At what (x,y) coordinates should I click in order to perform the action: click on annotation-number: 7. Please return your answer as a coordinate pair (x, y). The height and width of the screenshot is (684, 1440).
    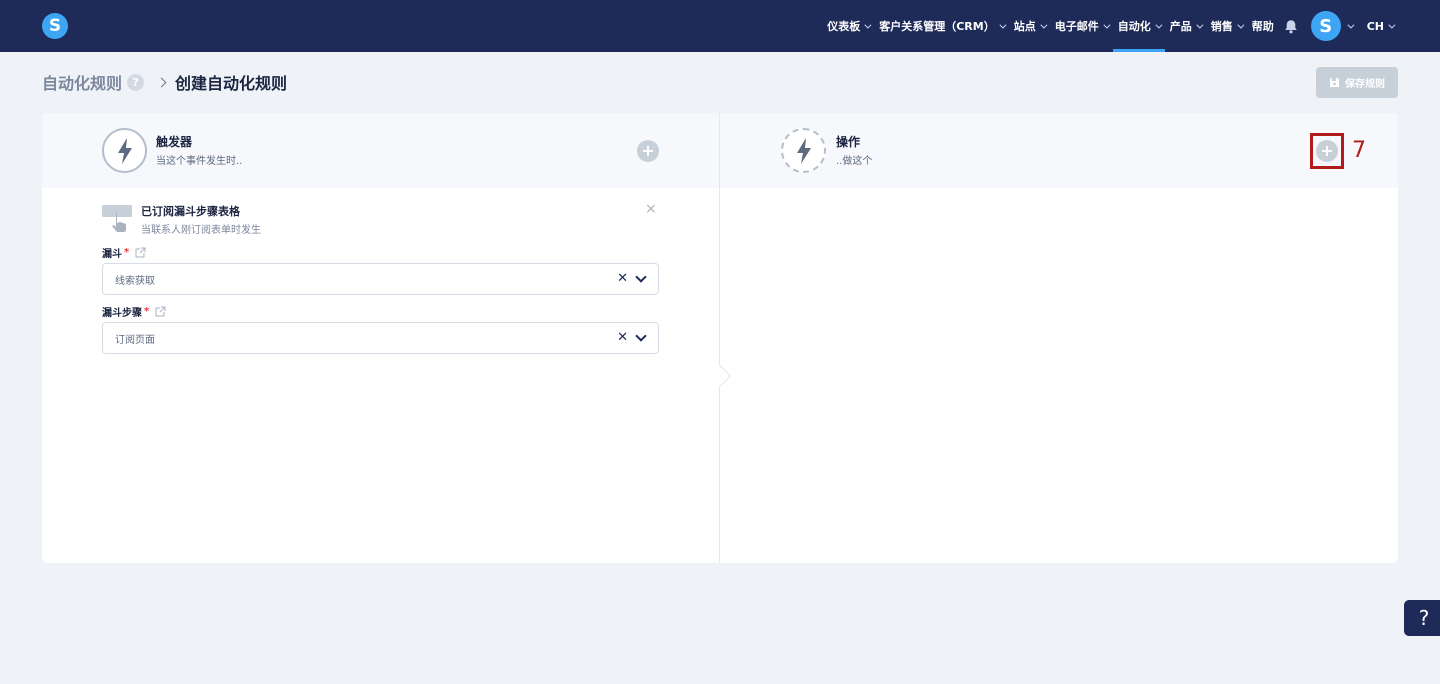
    Looking at the image, I should click on (1359, 150).